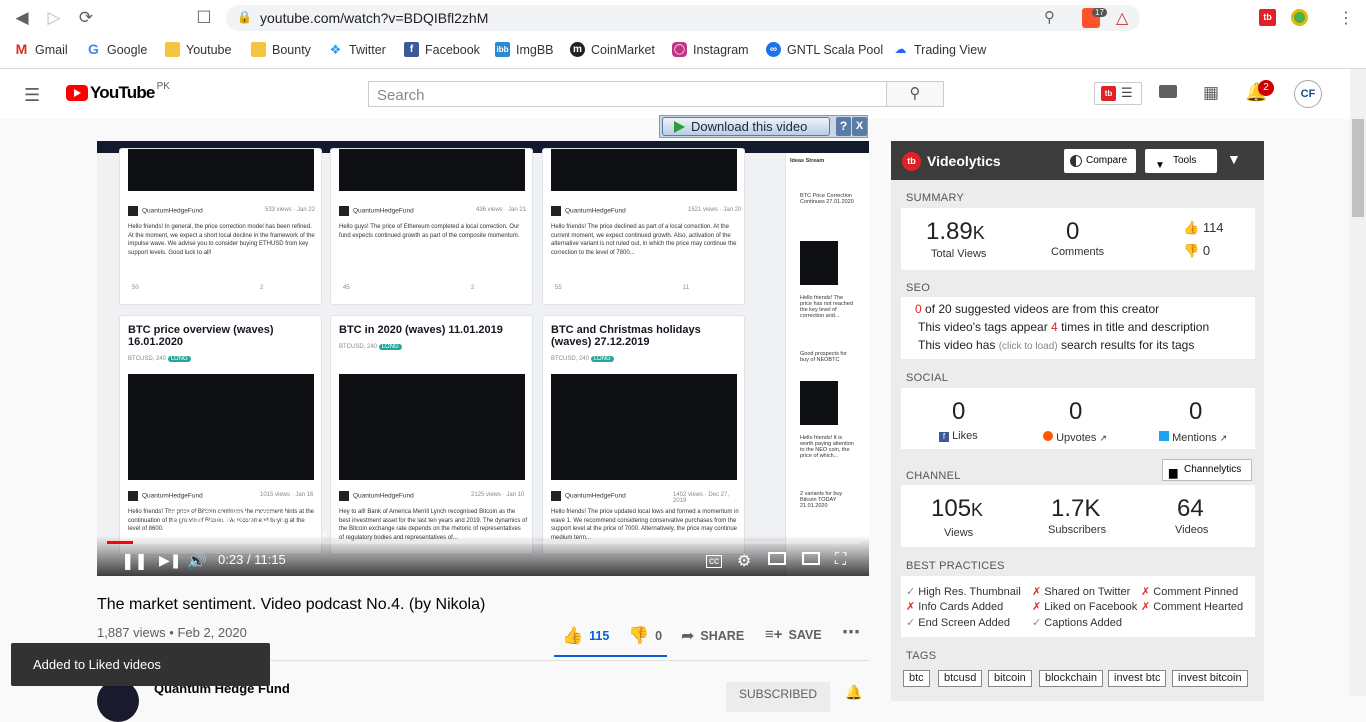  Describe the element at coordinates (1085, 607) in the screenshot. I see `bp-item: ✗ Liked on Facebook` at that location.